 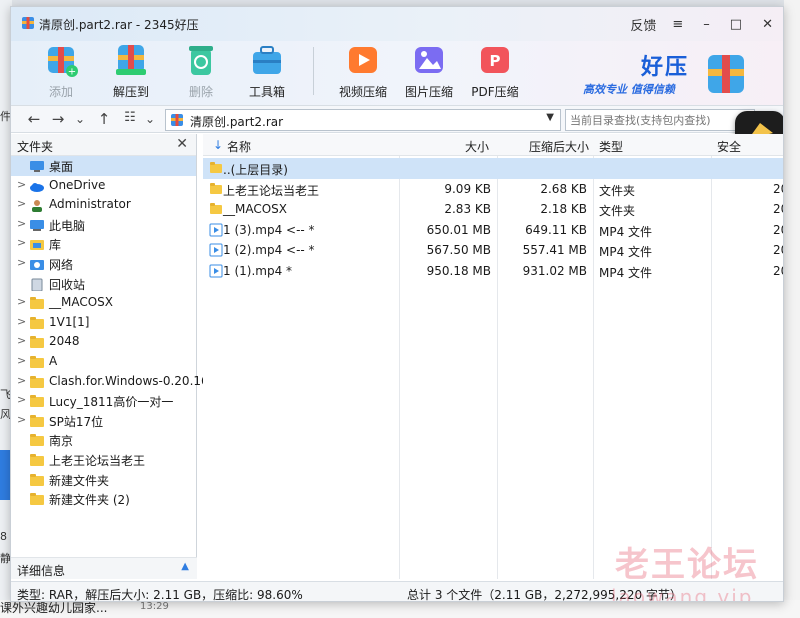 What do you see at coordinates (201, 70) in the screenshot?
I see `delete-button: 删除` at bounding box center [201, 70].